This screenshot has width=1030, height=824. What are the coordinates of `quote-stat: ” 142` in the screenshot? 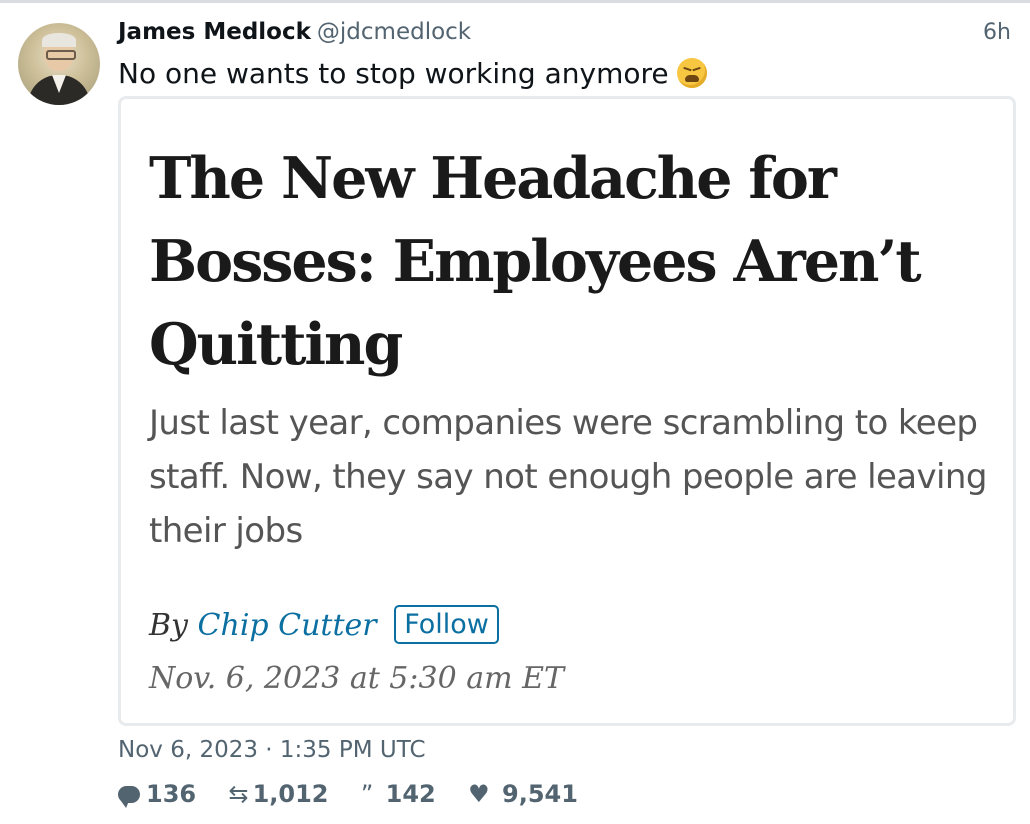 It's located at (398, 794).